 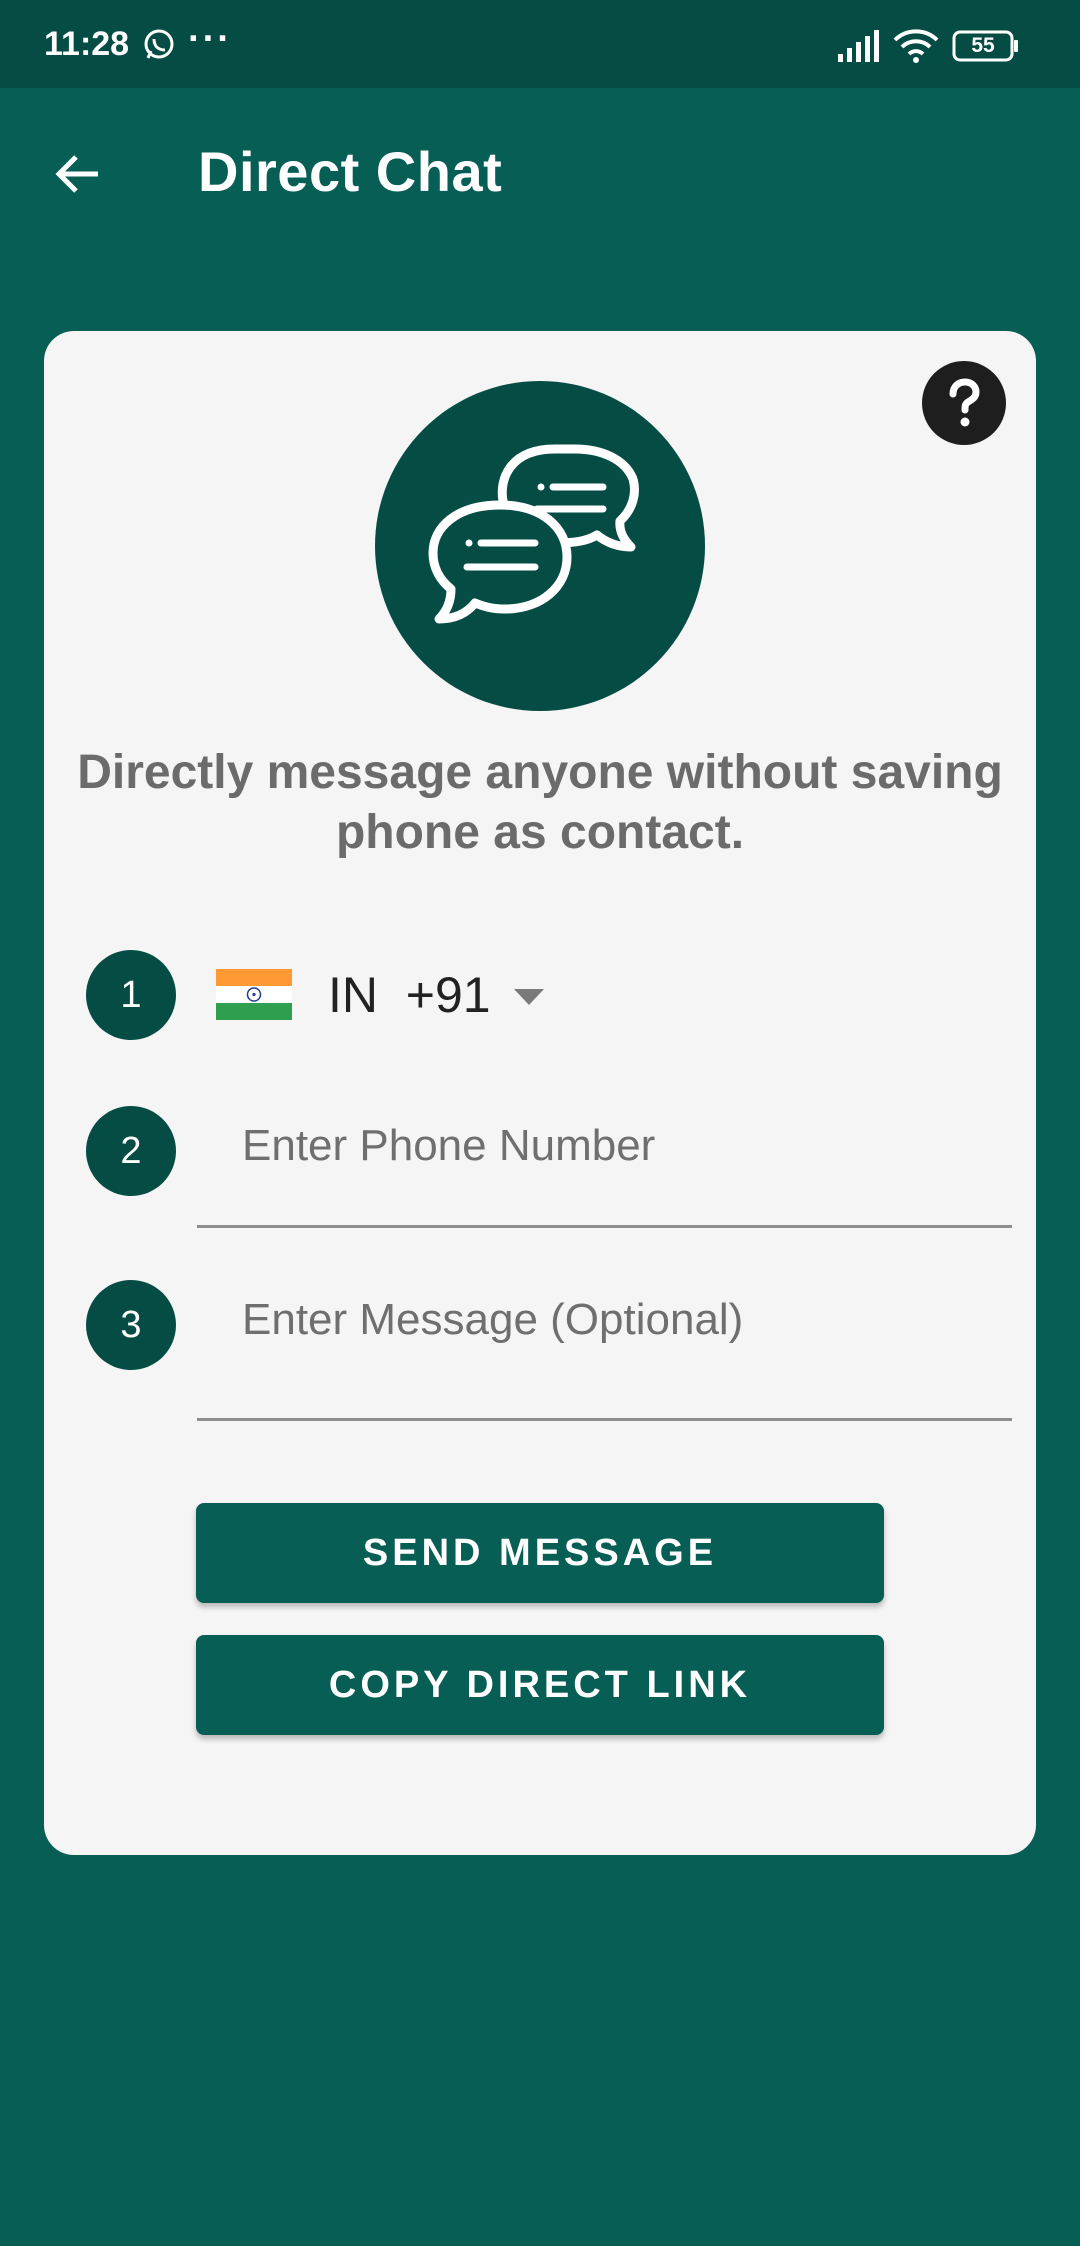 I want to click on phone-field, so click(x=604, y=1164).